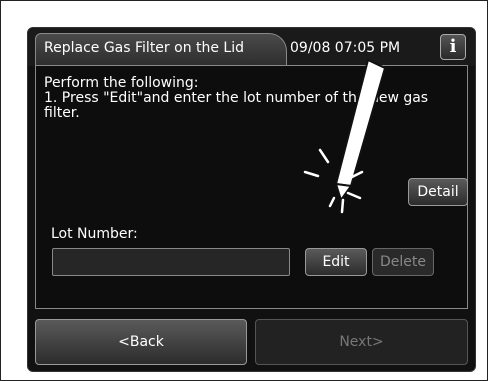 This screenshot has width=488, height=381. Describe the element at coordinates (403, 262) in the screenshot. I see `delete-button: Delete` at that location.